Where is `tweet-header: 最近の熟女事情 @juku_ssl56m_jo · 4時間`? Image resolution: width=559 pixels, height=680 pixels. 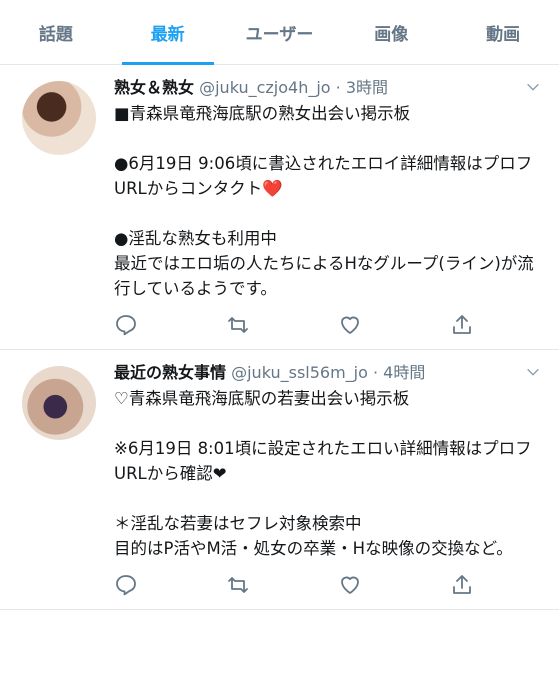 tweet-header: 最近の熟女事情 @juku_ssl56m_jo · 4時間 is located at coordinates (270, 372).